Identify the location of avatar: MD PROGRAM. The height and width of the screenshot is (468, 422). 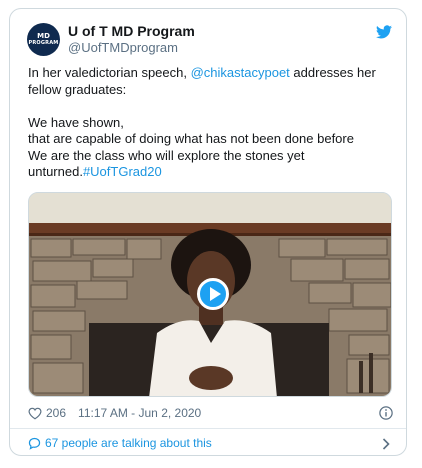
(43, 39).